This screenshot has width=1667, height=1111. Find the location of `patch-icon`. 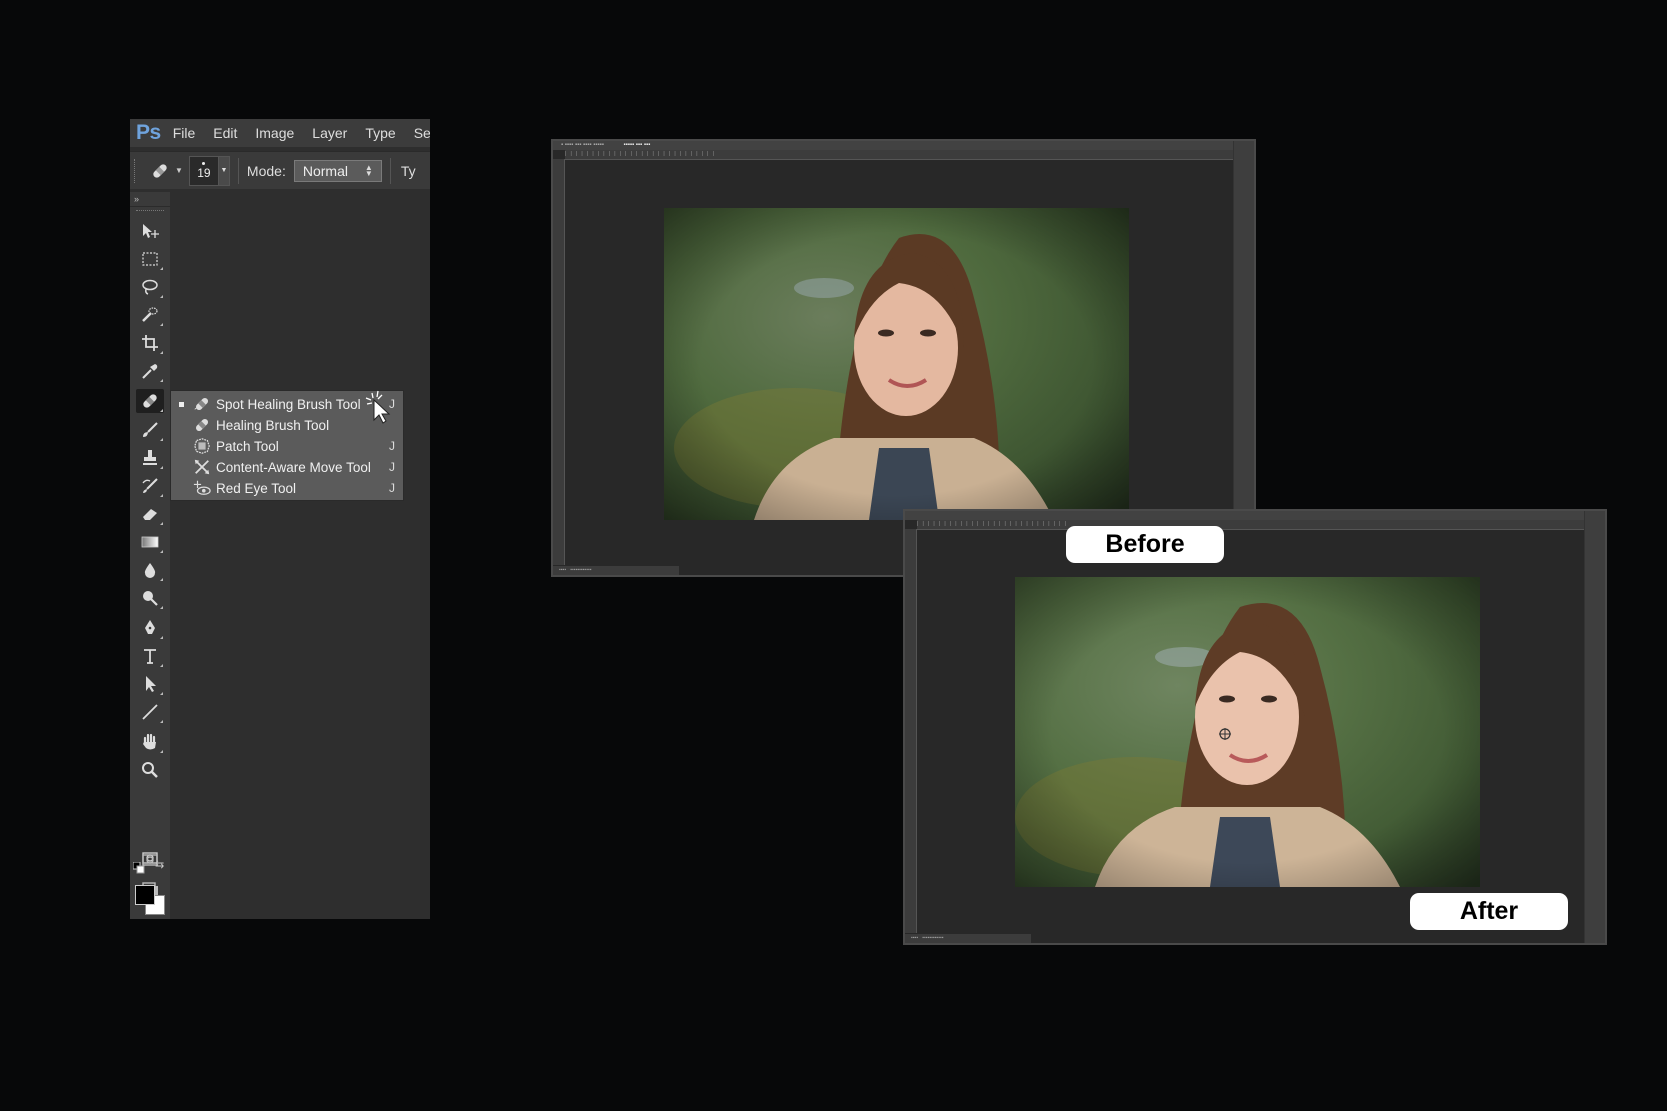

patch-icon is located at coordinates (202, 446).